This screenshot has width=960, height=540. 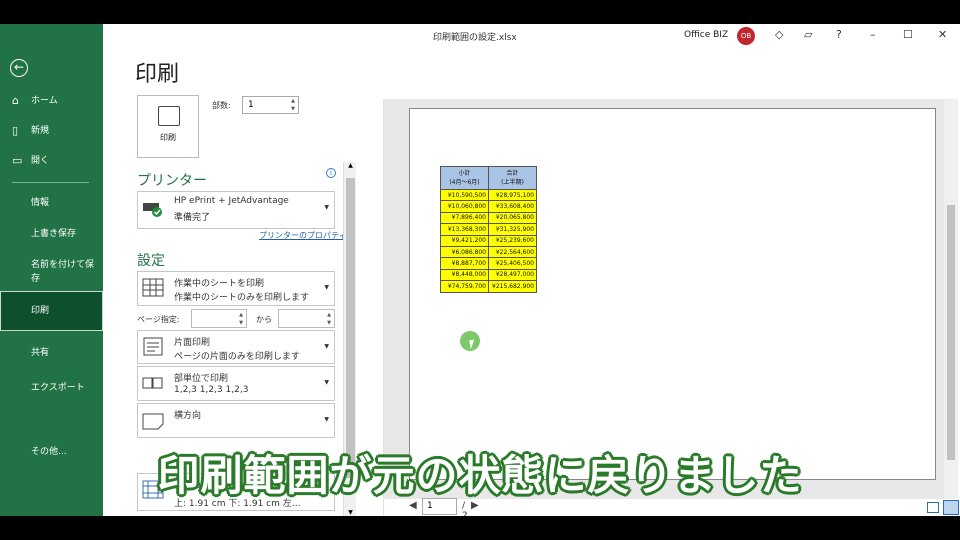 I want to click on sidebar-item-label: 新規, so click(x=40, y=131).